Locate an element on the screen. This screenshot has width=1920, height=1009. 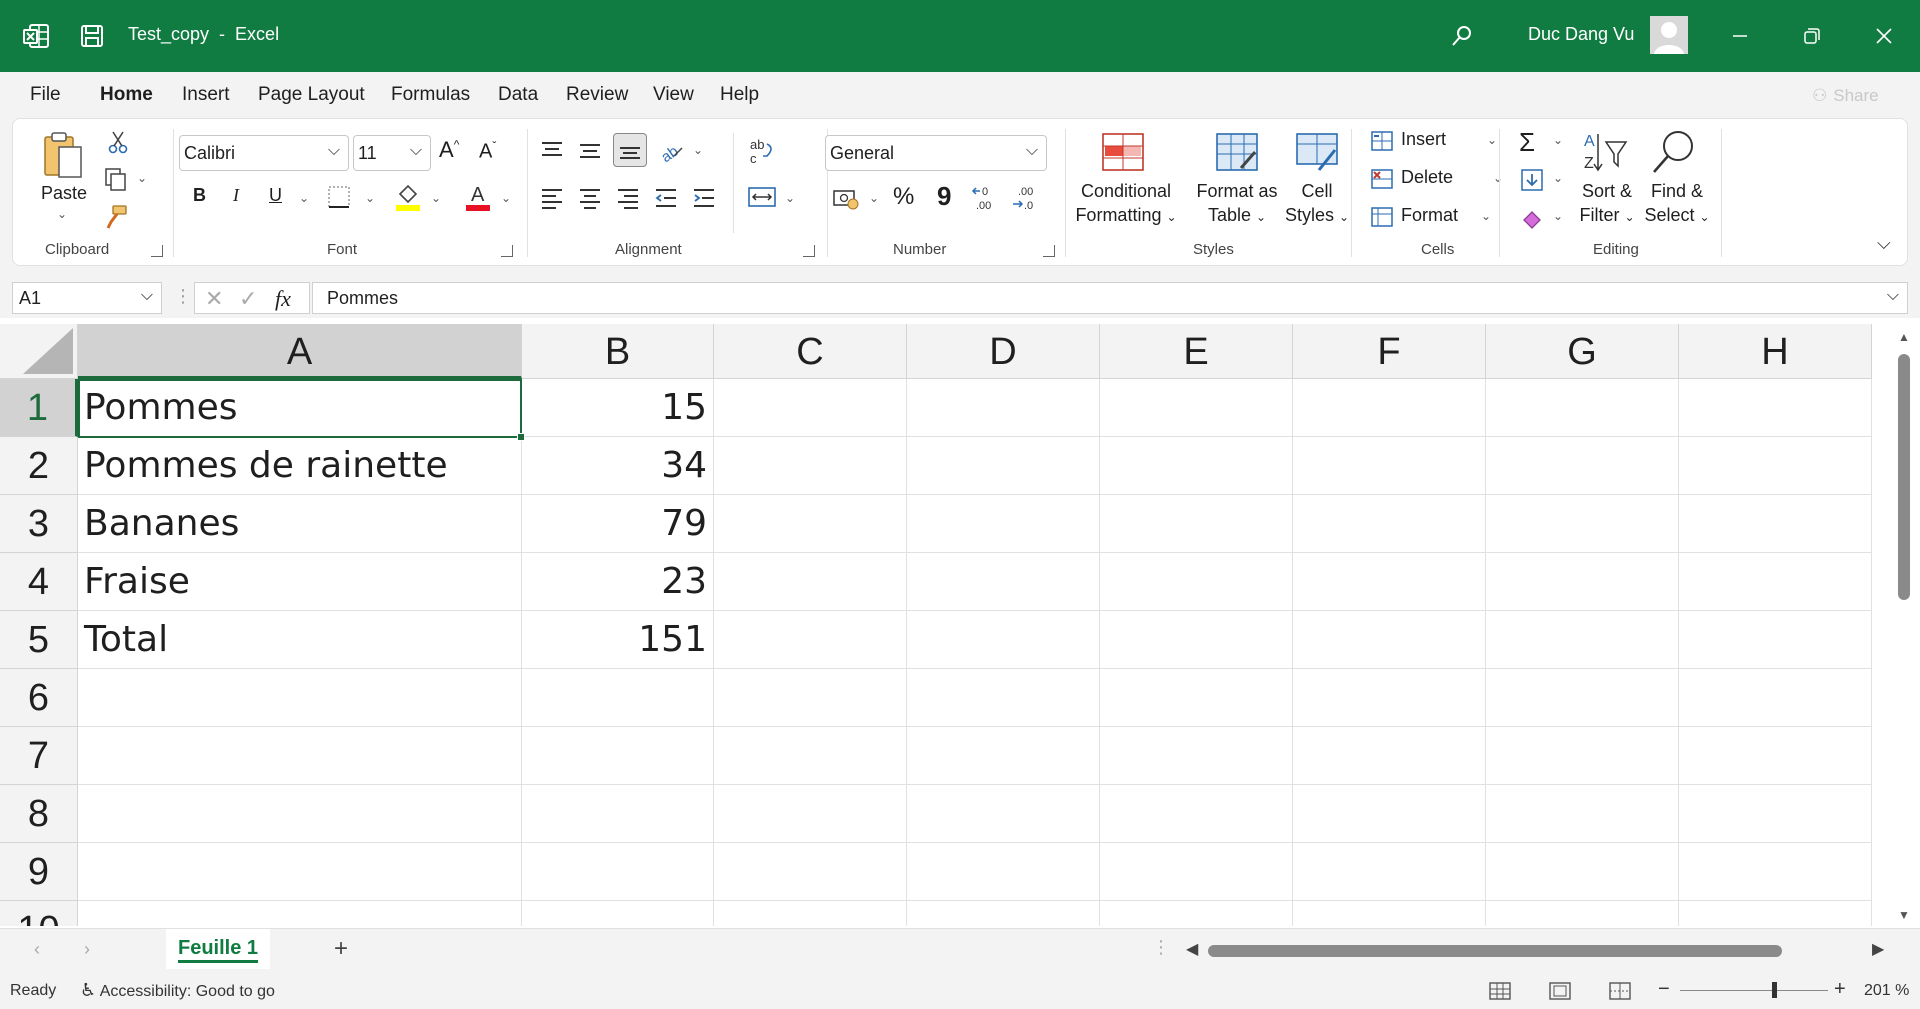
autosum-dropdown-icon: ⌄ is located at coordinates (1558, 140).